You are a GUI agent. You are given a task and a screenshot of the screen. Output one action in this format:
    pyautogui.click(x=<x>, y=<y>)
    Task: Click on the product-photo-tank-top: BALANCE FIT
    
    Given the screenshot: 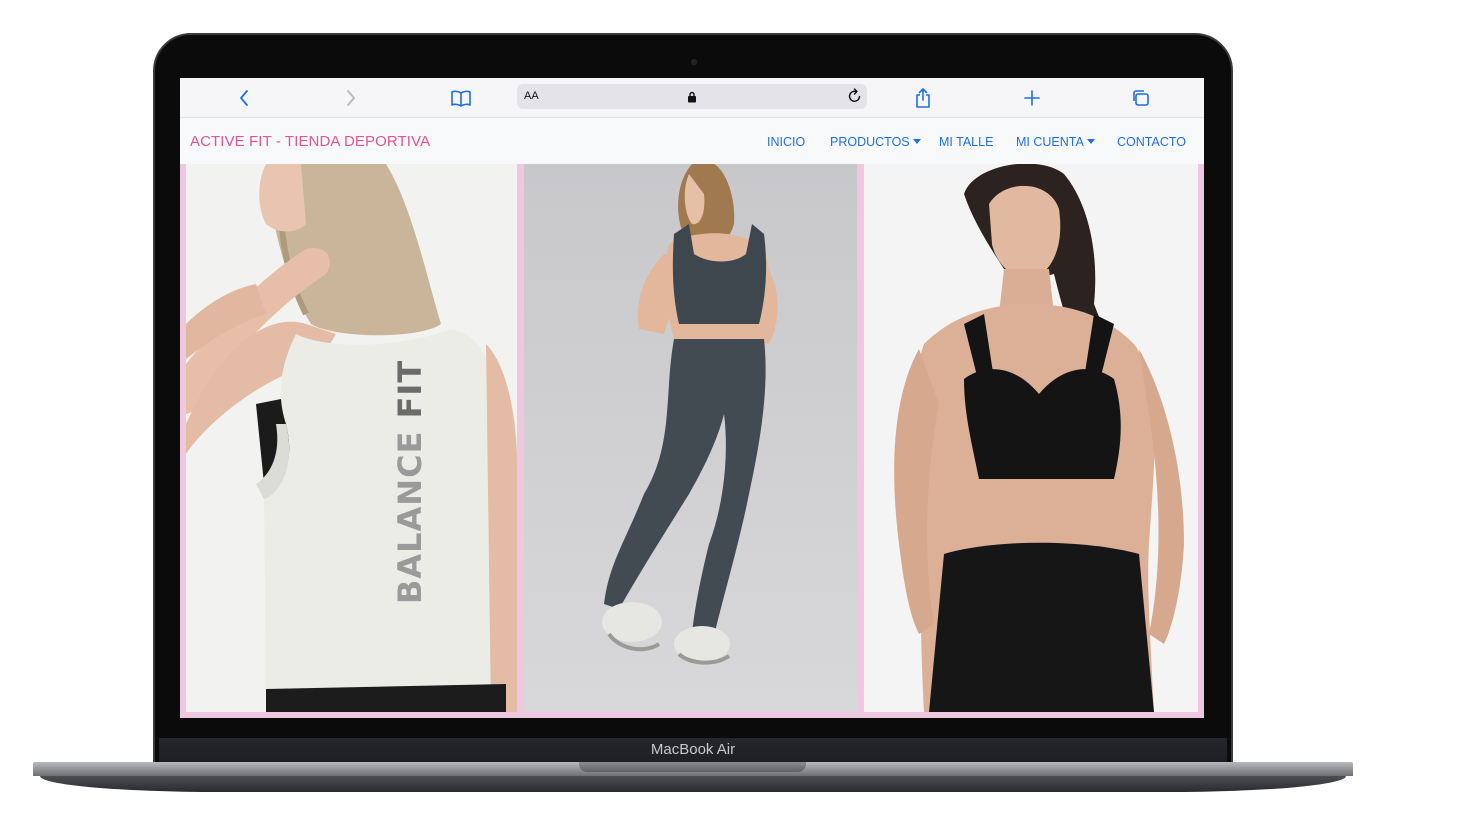 What is the action you would take?
    pyautogui.click(x=351, y=438)
    